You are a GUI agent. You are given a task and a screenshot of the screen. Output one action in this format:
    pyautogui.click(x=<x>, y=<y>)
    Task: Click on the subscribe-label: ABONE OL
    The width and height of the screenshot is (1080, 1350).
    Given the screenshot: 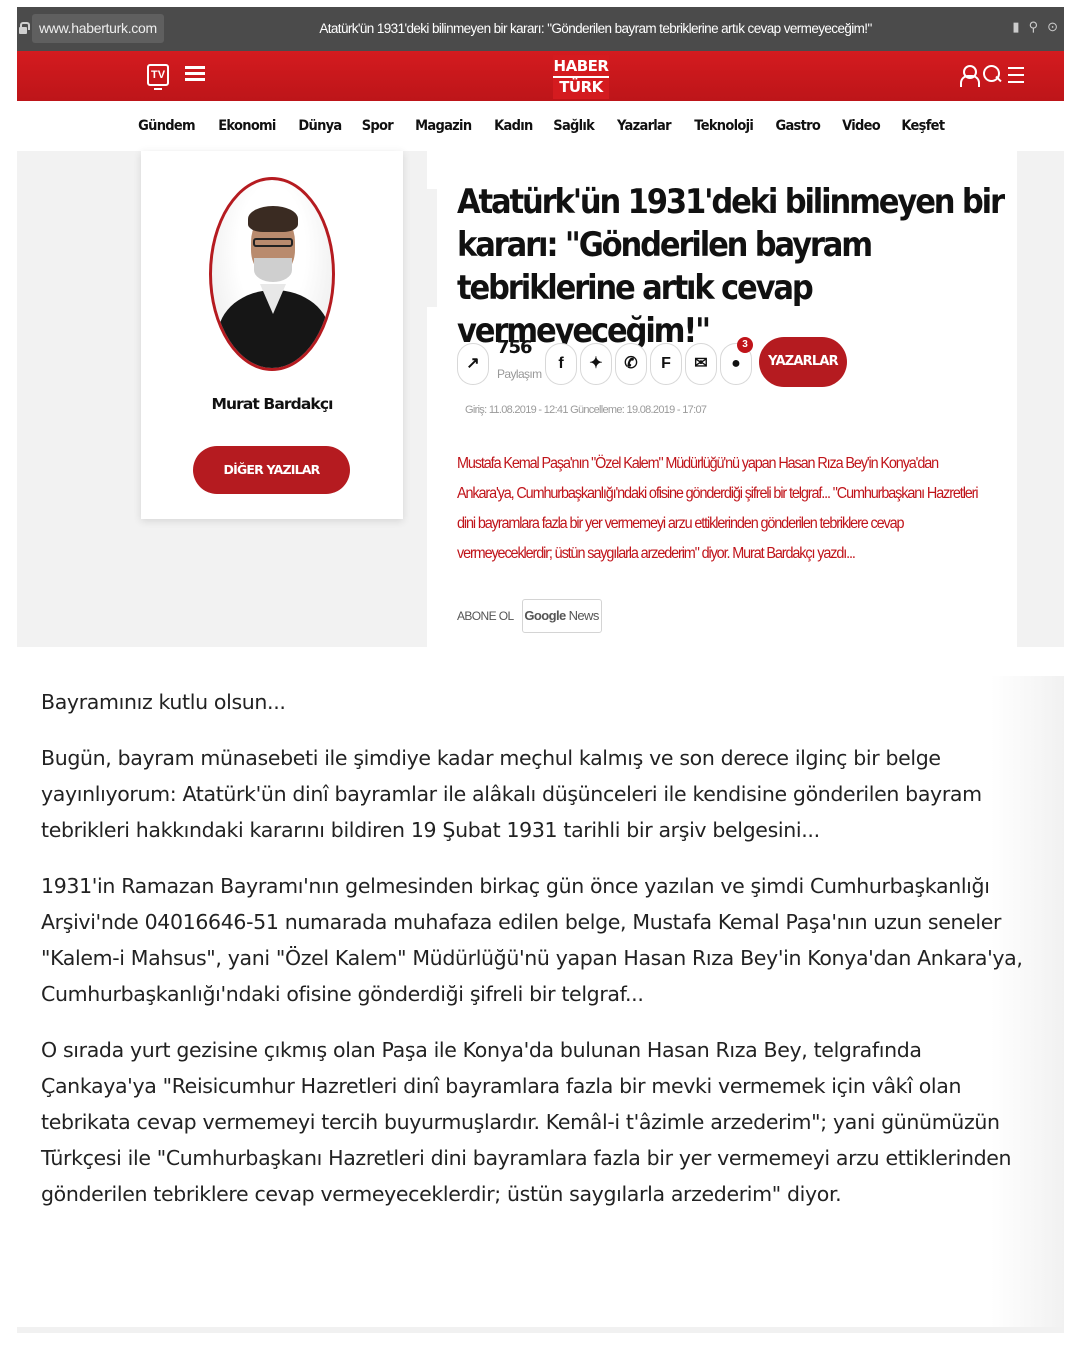 What is the action you would take?
    pyautogui.click(x=485, y=616)
    